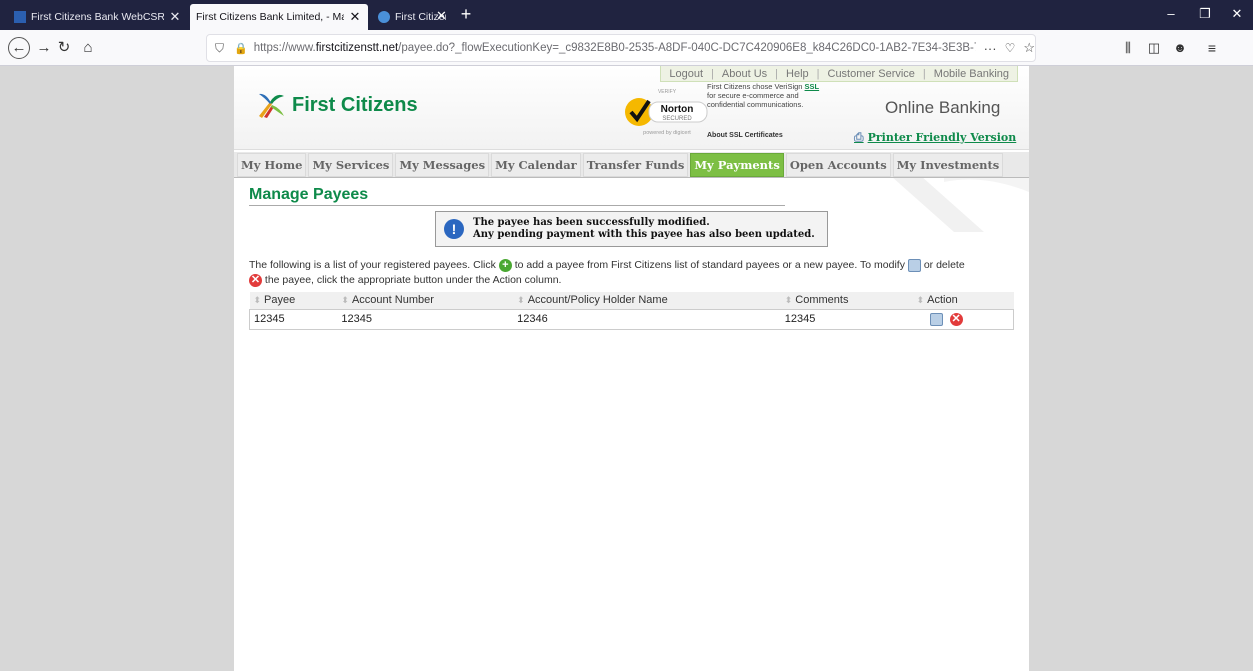  What do you see at coordinates (1237, 14) in the screenshot?
I see `close-window-icon: ✕` at bounding box center [1237, 14].